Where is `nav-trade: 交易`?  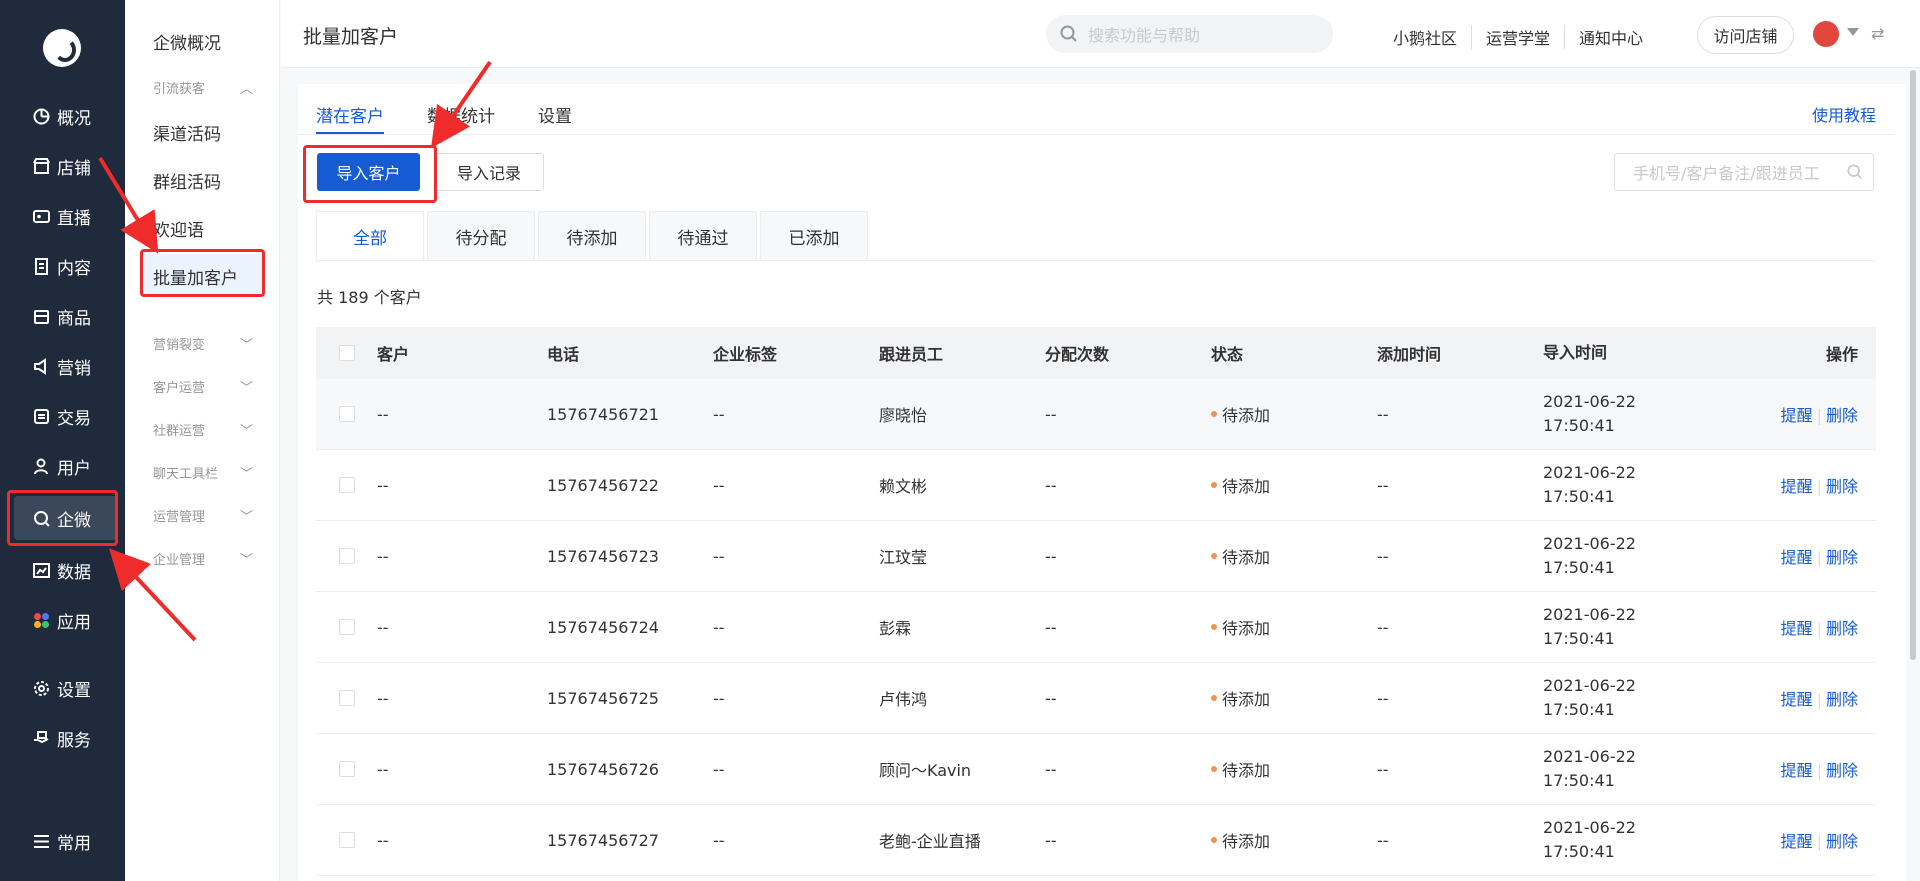
nav-trade: 交易 is located at coordinates (66, 416).